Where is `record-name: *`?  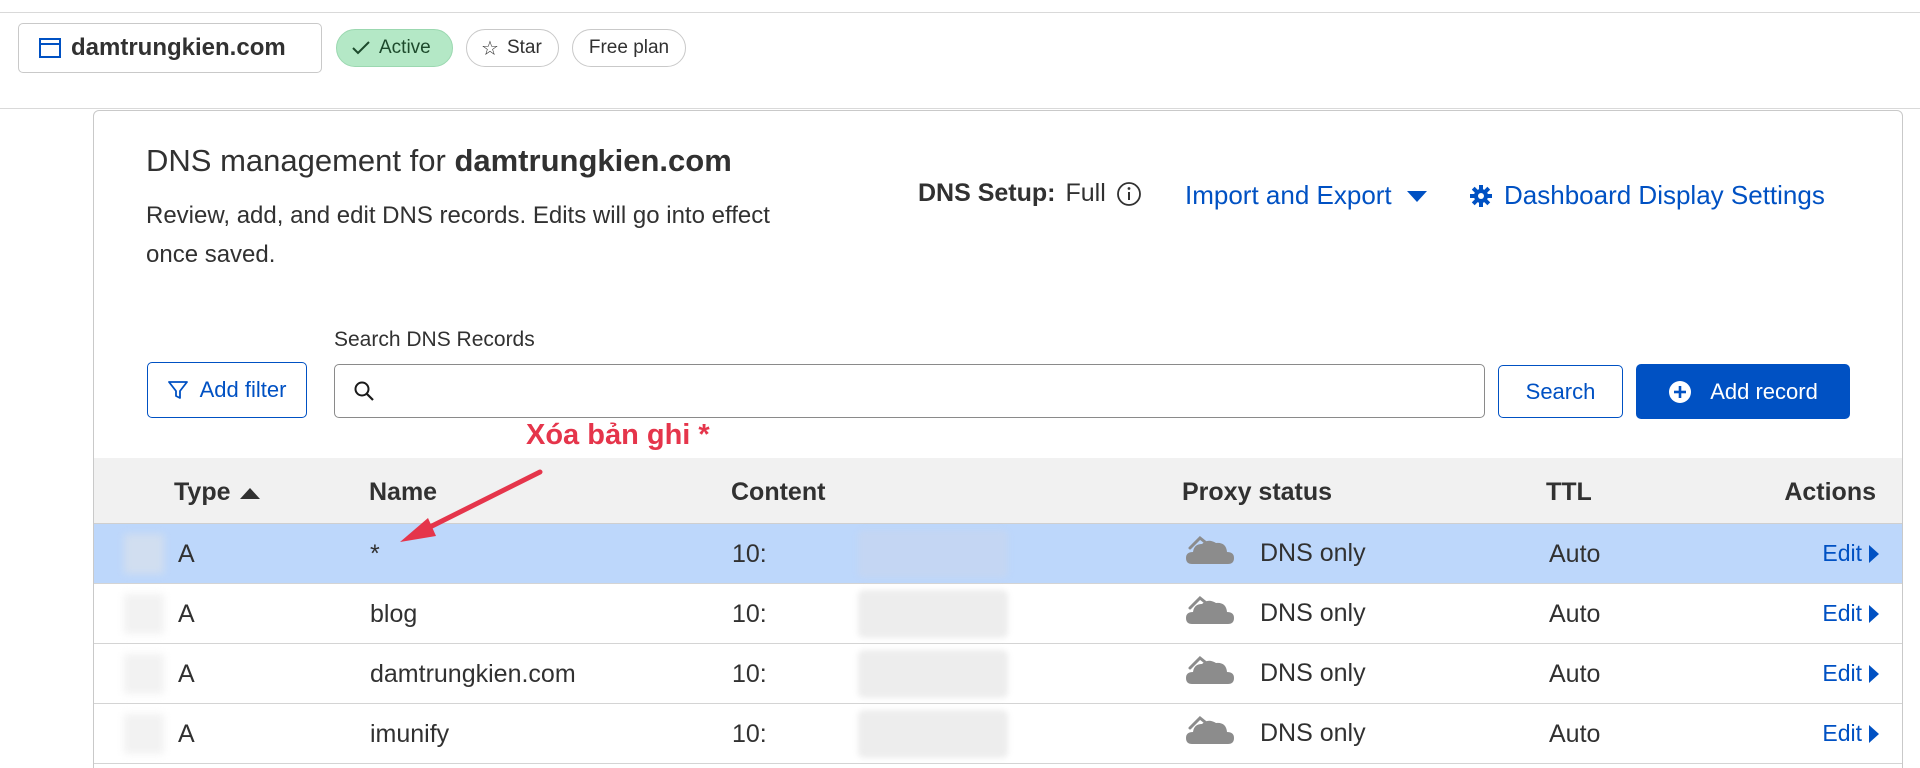 record-name: * is located at coordinates (375, 554).